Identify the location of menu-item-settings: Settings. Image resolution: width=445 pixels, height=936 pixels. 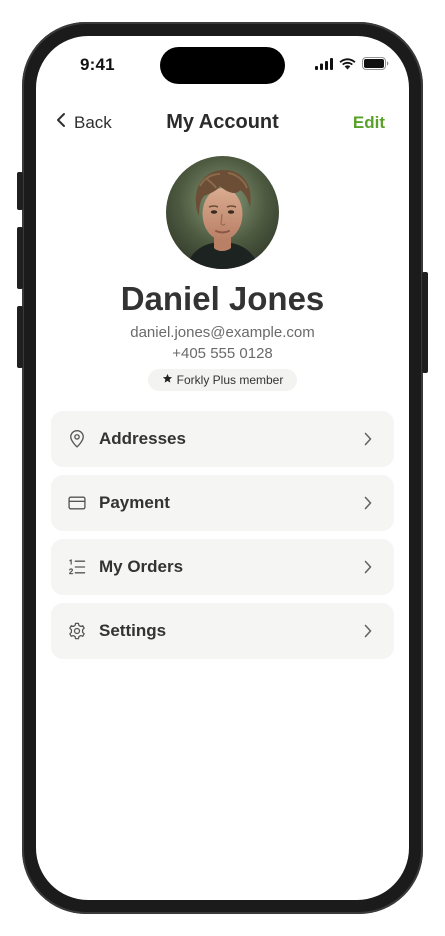
(222, 631).